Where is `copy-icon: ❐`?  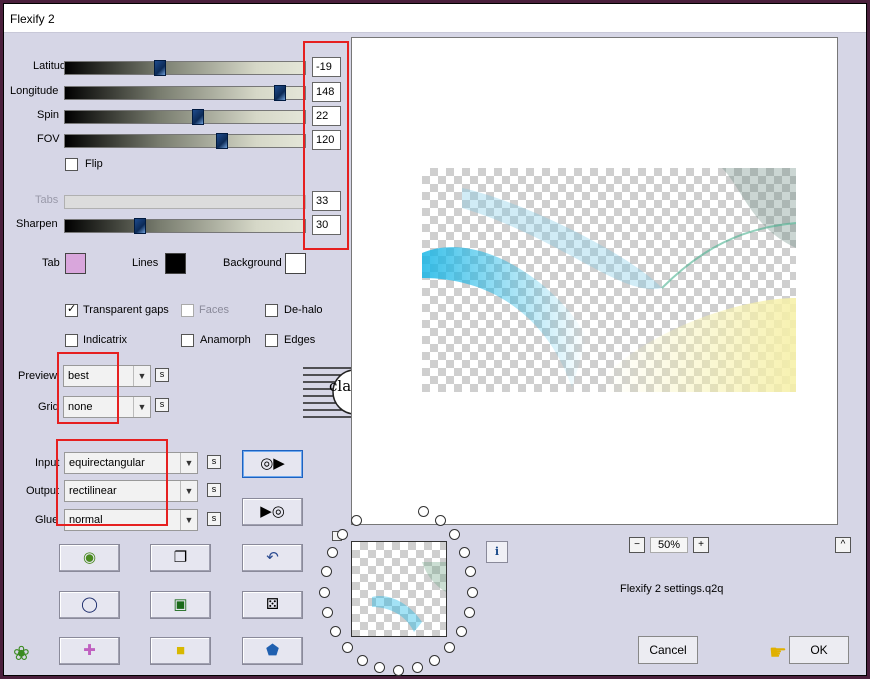
copy-icon: ❐ is located at coordinates (180, 557).